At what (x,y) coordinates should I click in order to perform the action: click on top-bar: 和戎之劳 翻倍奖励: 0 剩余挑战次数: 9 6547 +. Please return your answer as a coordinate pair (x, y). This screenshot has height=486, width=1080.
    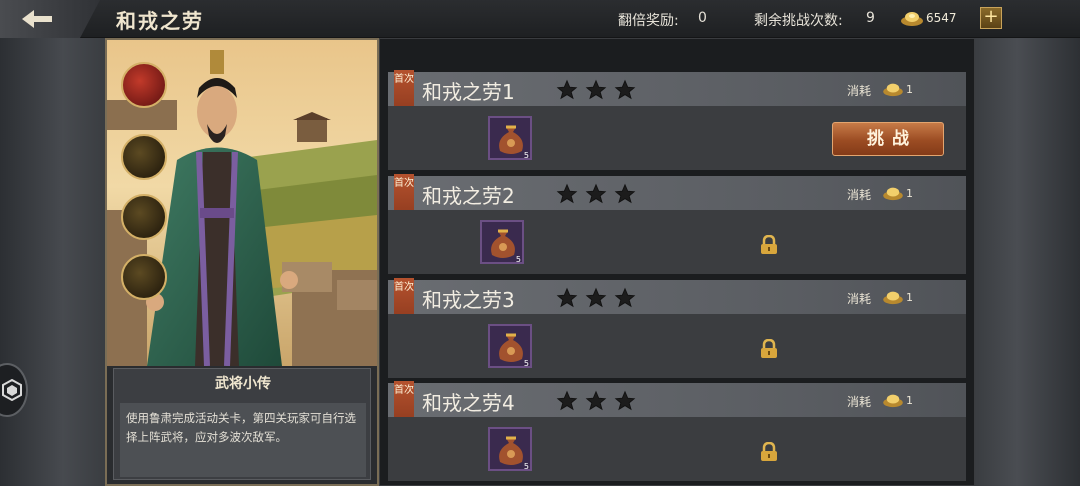
    Looking at the image, I should click on (540, 19).